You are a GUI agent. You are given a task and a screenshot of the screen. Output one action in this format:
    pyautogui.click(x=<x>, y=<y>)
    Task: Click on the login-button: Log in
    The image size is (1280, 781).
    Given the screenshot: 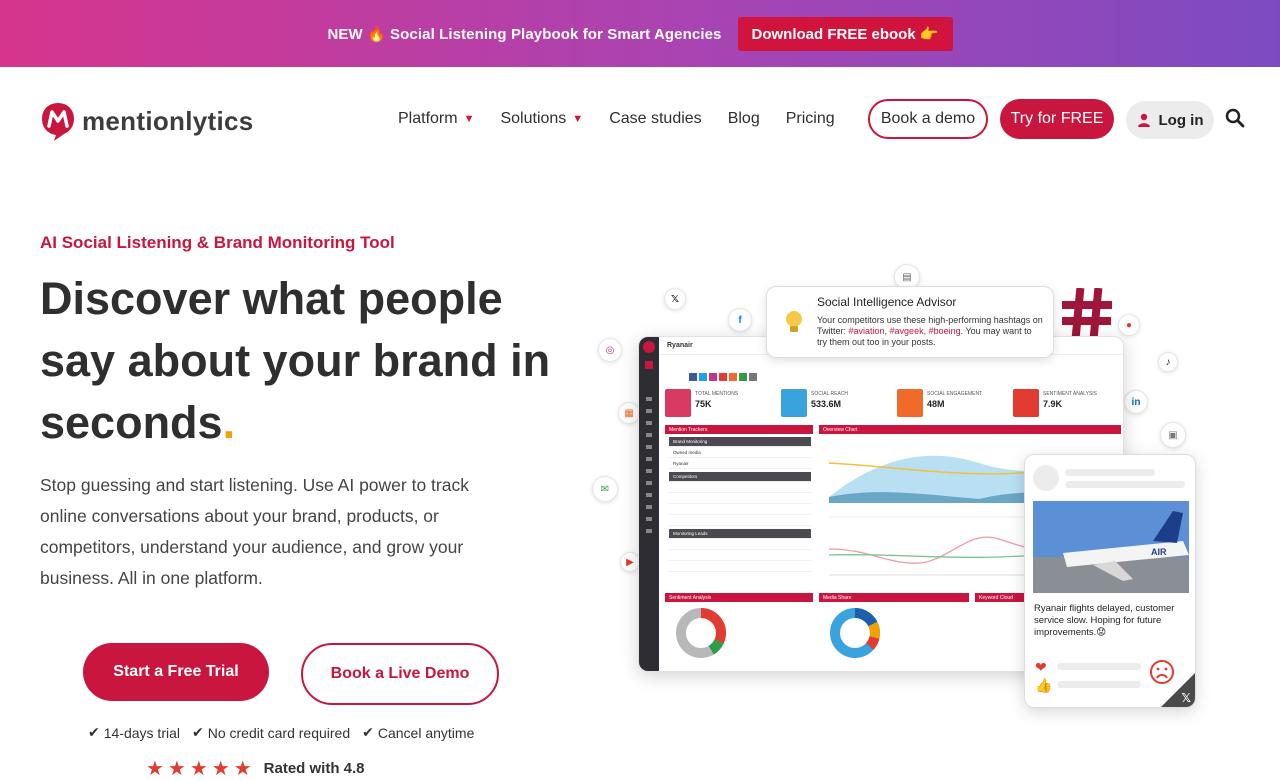 What is the action you would take?
    pyautogui.click(x=1170, y=120)
    